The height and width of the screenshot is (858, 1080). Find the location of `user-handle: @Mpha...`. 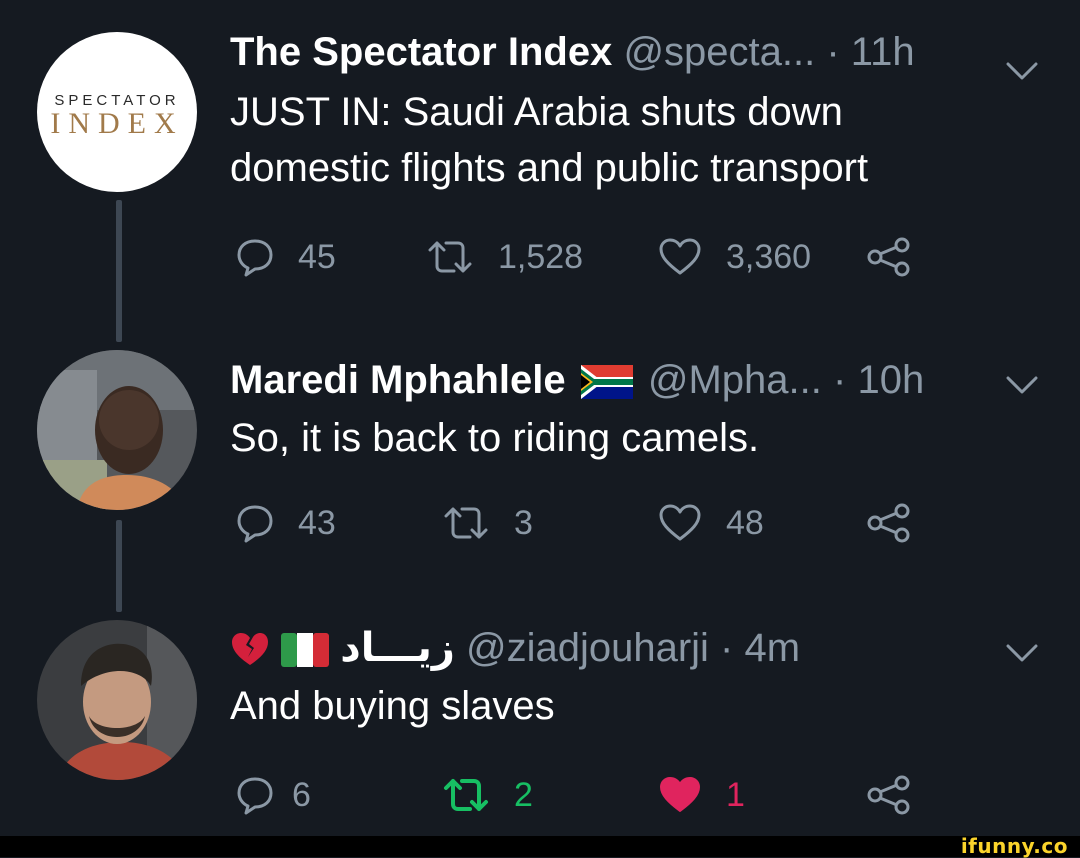

user-handle: @Mpha... is located at coordinates (735, 380).